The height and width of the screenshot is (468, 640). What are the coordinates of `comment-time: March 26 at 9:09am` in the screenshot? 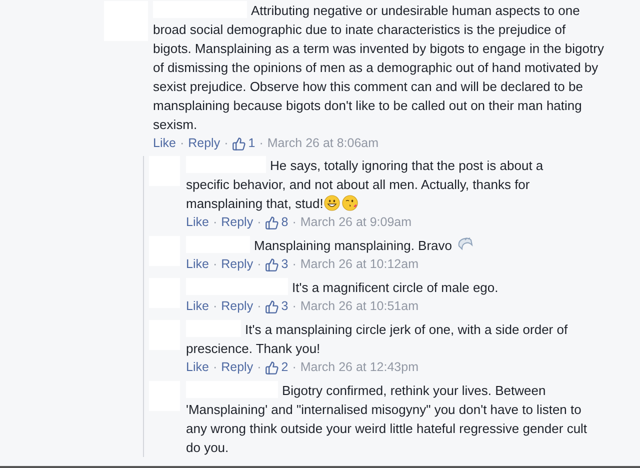 It's located at (356, 222).